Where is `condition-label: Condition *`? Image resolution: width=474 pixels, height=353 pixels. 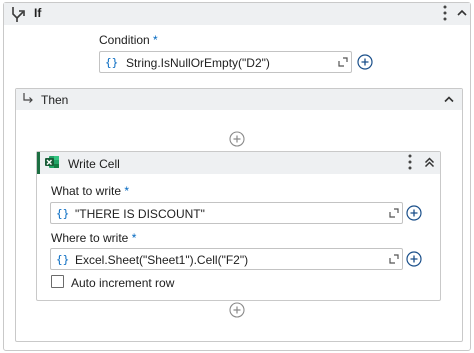 condition-label: Condition * is located at coordinates (128, 40).